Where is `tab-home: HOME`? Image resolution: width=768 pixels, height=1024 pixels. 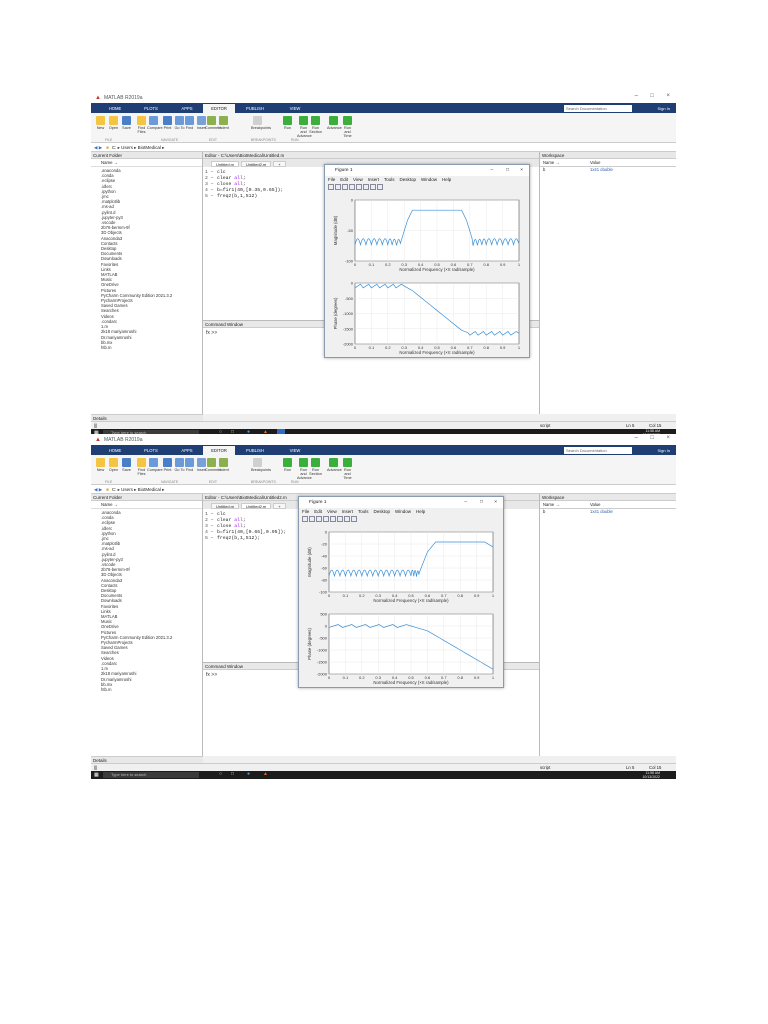
tab-home: HOME is located at coordinates (115, 108).